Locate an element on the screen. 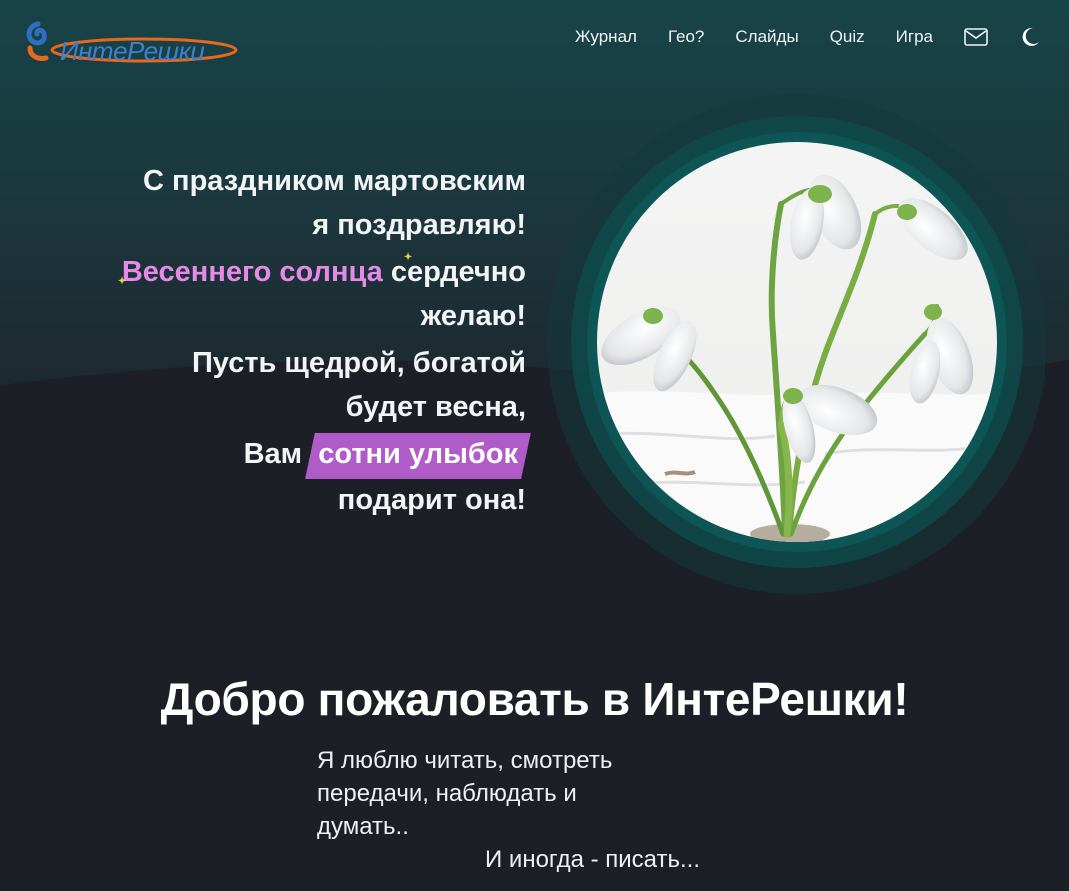 The height and width of the screenshot is (891, 1069). nav-link-geo: Гео? is located at coordinates (686, 37).